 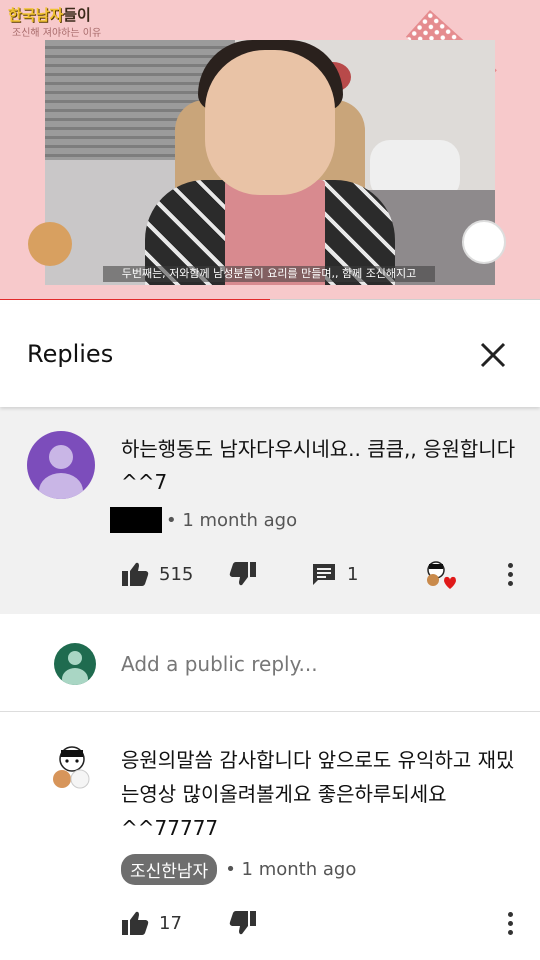 What do you see at coordinates (57, 33) in the screenshot?
I see `video-overlay-subtitle: 조신해 져야하는 이유` at bounding box center [57, 33].